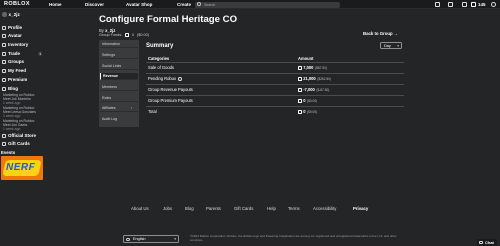 This screenshot has width=500, height=246. I want to click on sidebar-item-gift-cards: Gift Cards, so click(16, 143).